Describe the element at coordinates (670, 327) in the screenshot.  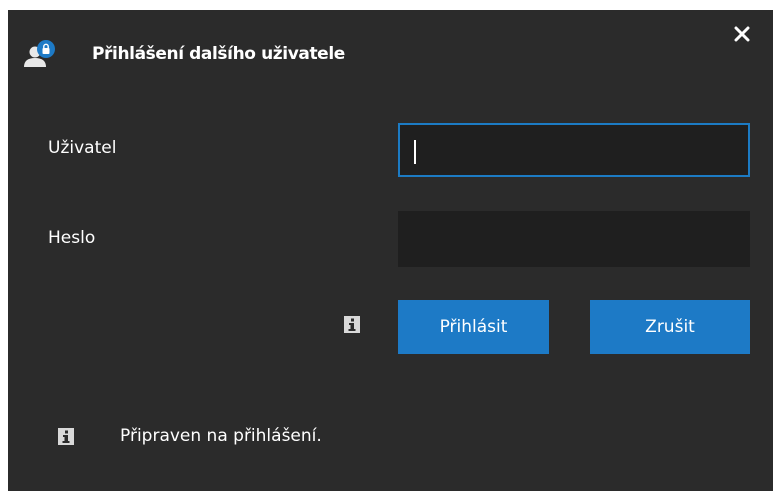
I see `cancel-button: Zrušit` at that location.